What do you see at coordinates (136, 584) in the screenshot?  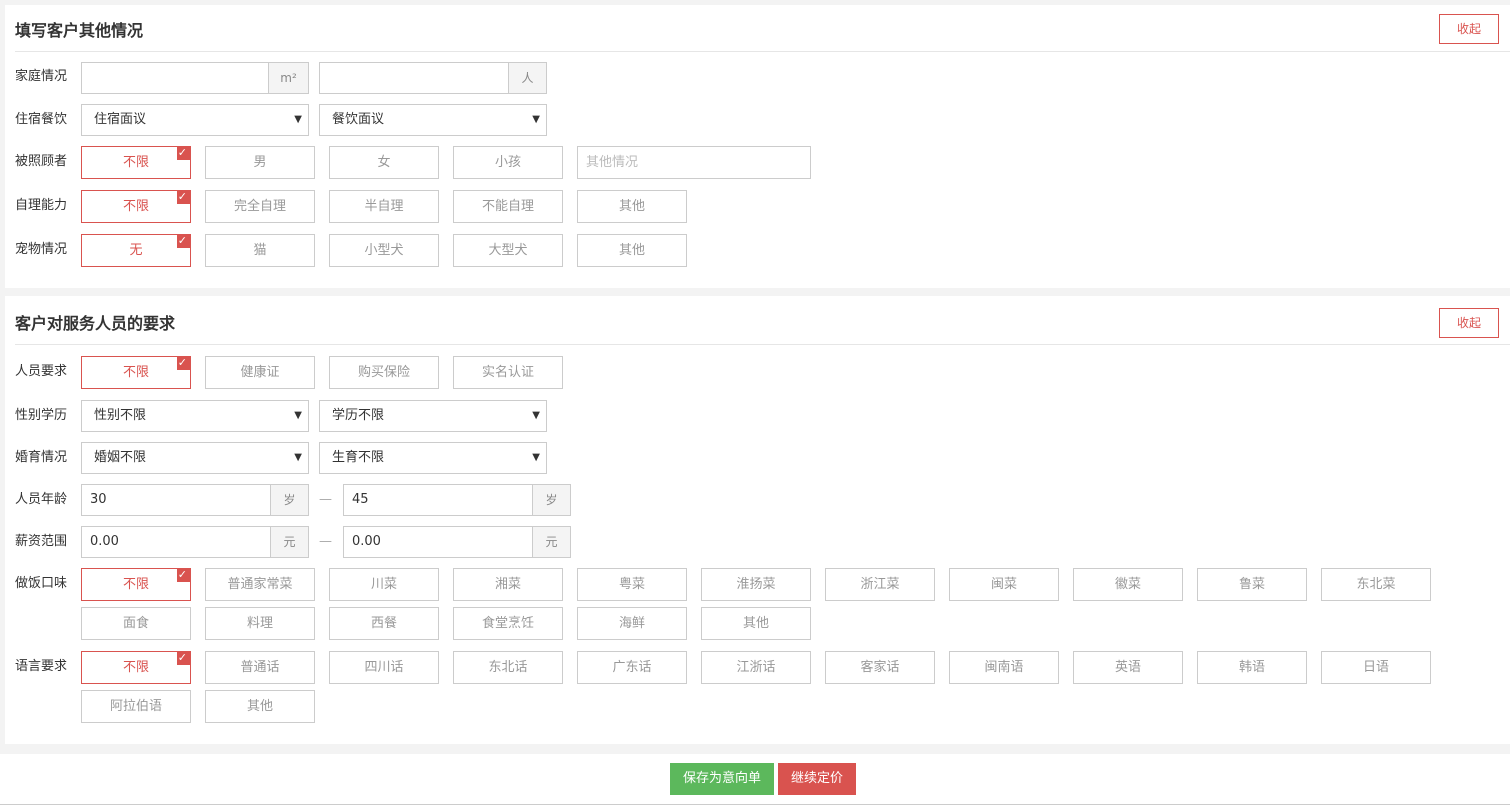 I see `cuisine-option: 不限 ✓` at bounding box center [136, 584].